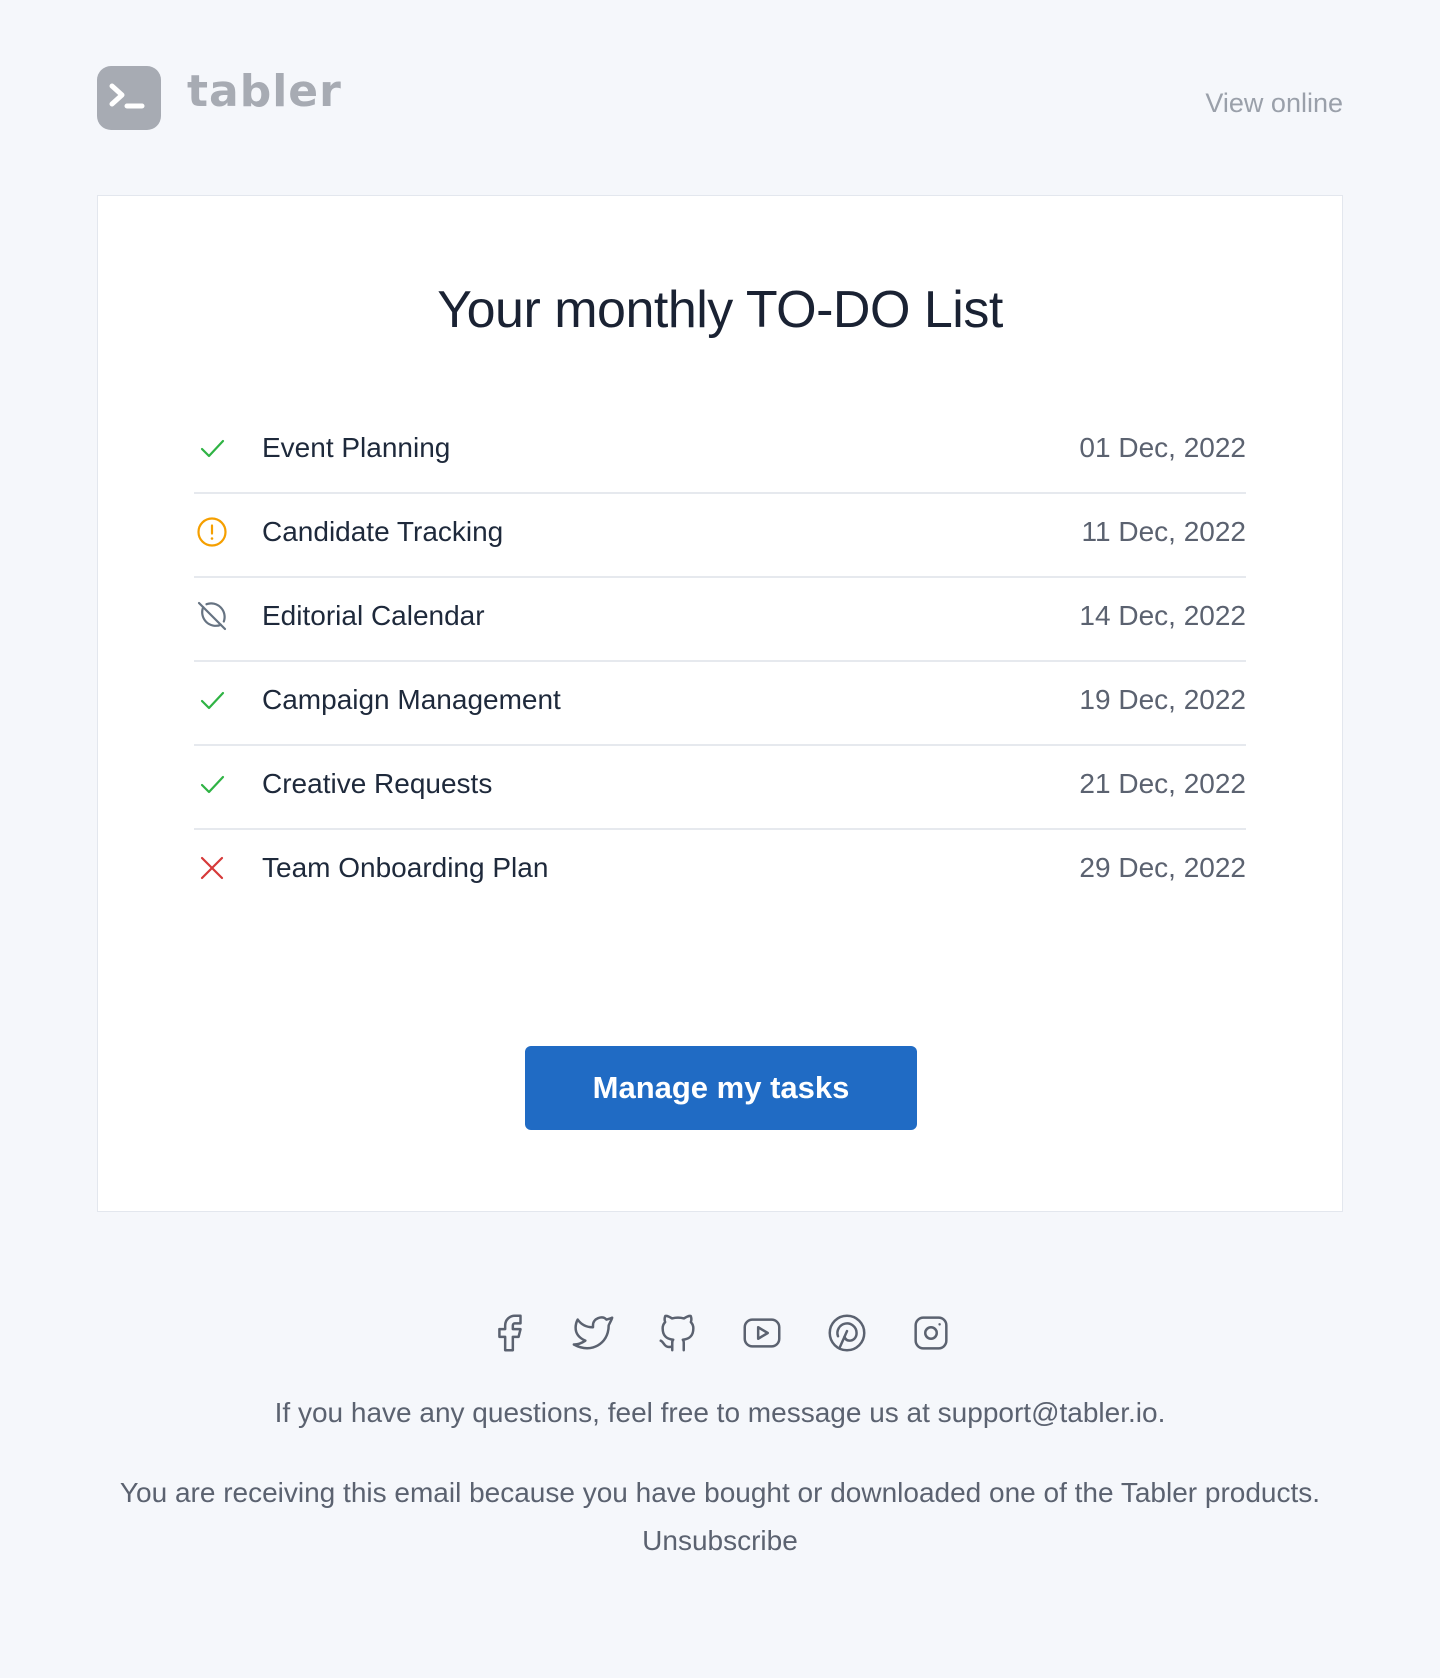 This screenshot has width=1440, height=1678. Describe the element at coordinates (509, 1333) in the screenshot. I see `facebook-icon` at that location.